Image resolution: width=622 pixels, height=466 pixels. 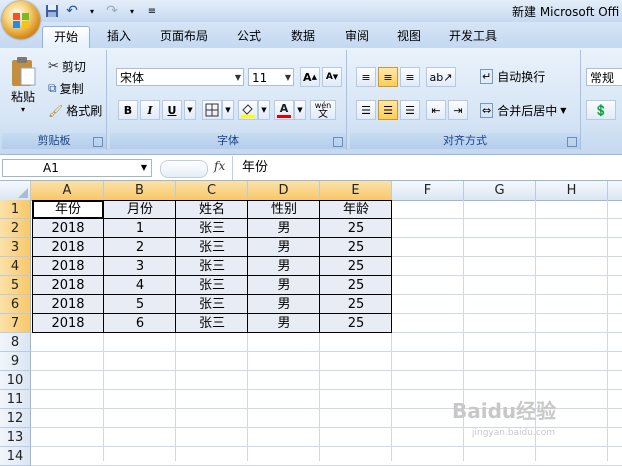 I want to click on customize-toolbar-icon: ≡, so click(x=152, y=11).